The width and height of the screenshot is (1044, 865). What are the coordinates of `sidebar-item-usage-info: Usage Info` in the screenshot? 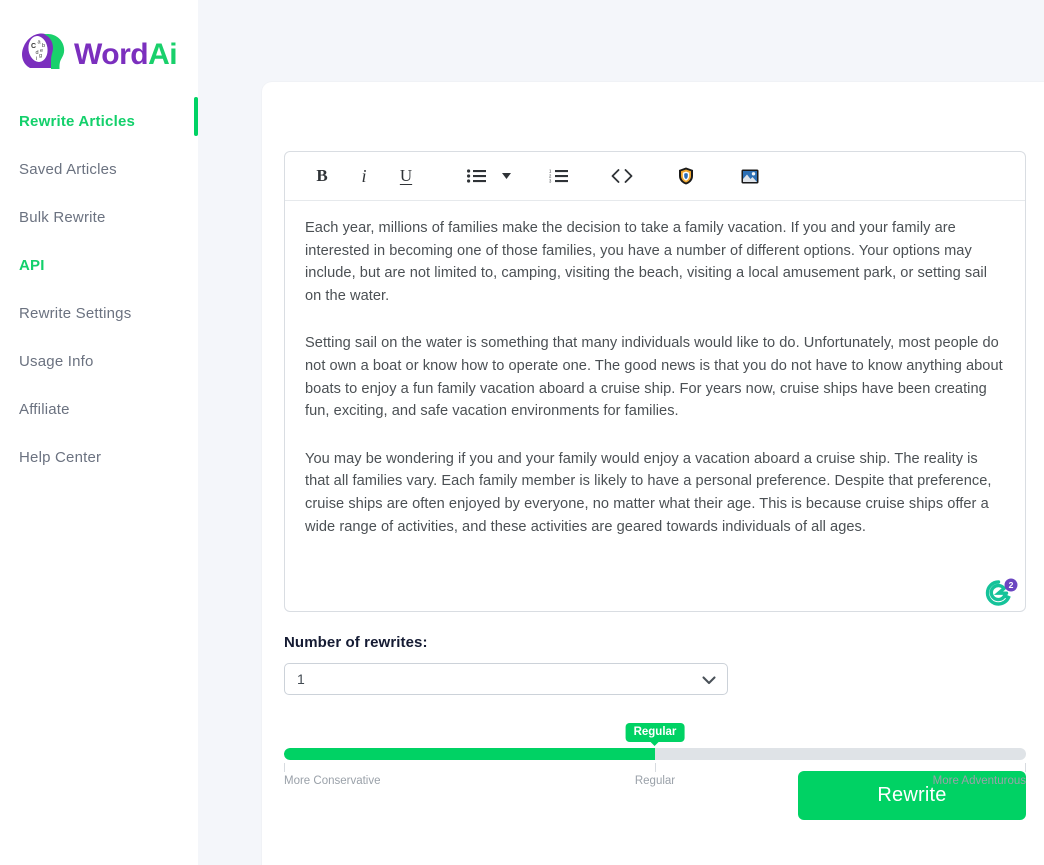 It's located at (99, 362).